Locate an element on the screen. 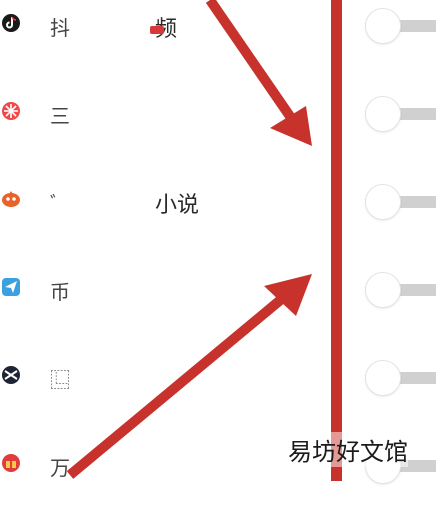 This screenshot has width=436, height=532. watermark: 易坊好文馆 is located at coordinates (348, 449).